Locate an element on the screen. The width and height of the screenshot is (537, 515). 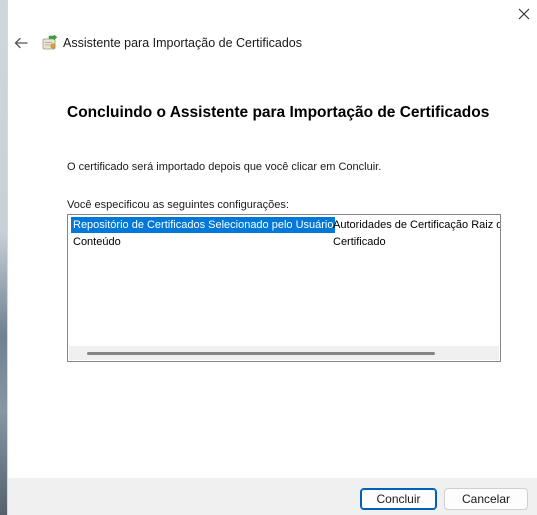
back-button is located at coordinates (21, 43).